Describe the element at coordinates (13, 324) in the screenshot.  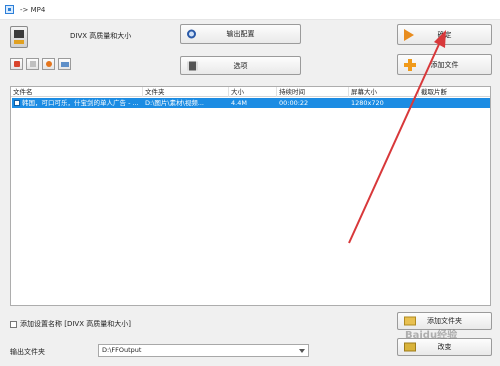
I see `add-setting-name-checkbox` at that location.